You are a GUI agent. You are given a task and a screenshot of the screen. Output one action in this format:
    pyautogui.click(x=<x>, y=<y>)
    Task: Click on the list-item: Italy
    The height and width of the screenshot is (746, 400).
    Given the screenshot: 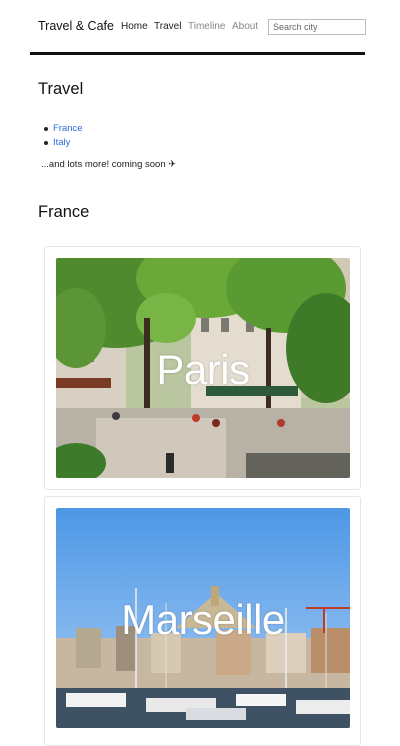 What is the action you would take?
    pyautogui.click(x=63, y=143)
    